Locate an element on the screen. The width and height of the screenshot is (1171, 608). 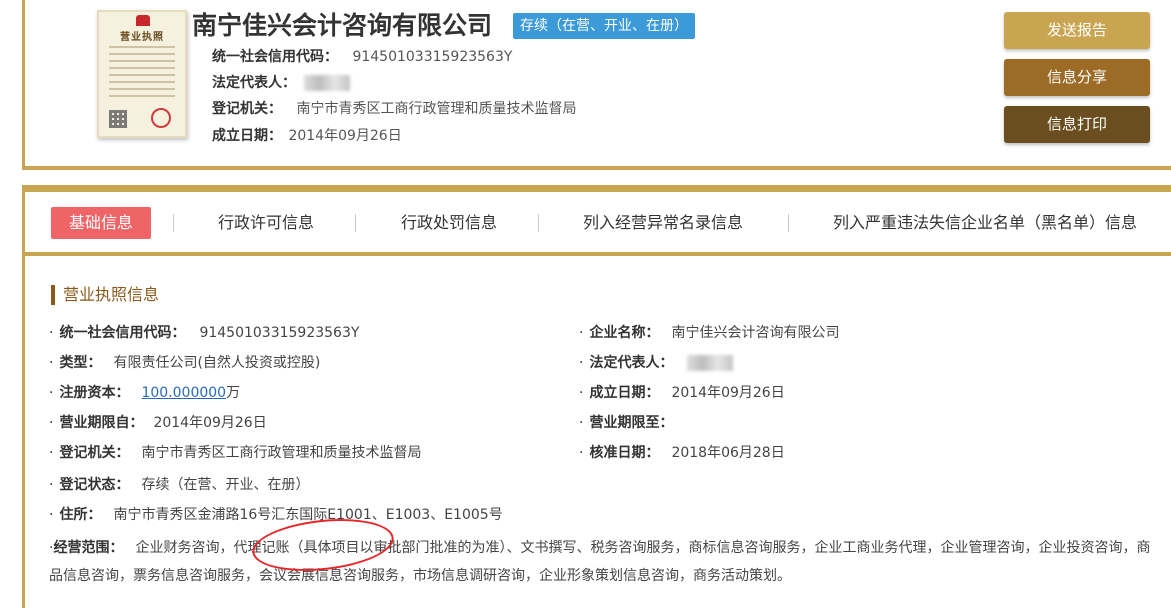
qr-code-icon is located at coordinates (118, 119).